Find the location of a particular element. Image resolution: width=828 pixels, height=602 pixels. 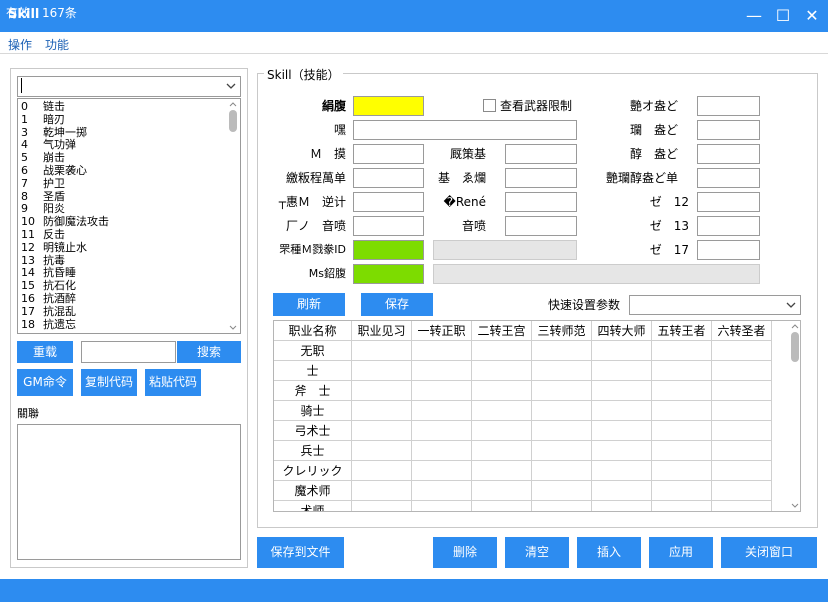

gm-command-button: GM命令 is located at coordinates (45, 382).